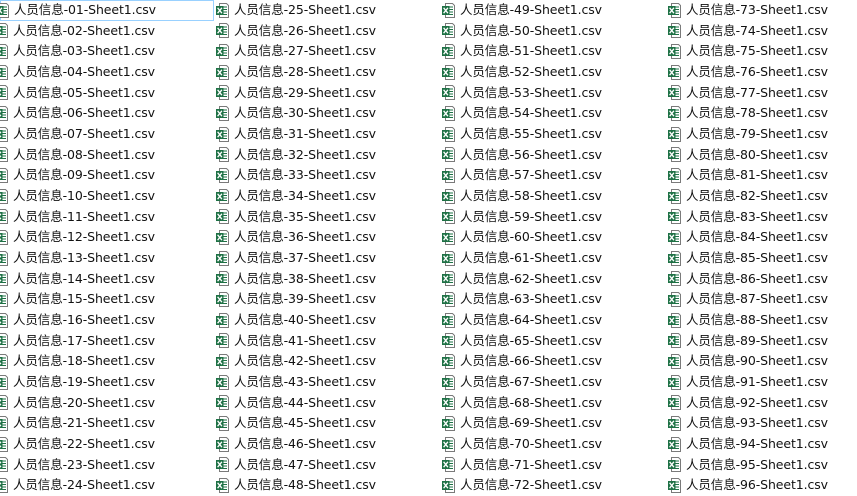  What do you see at coordinates (327, 72) in the screenshot?
I see `file-item: 人员信息-28-Sheet1.csv` at bounding box center [327, 72].